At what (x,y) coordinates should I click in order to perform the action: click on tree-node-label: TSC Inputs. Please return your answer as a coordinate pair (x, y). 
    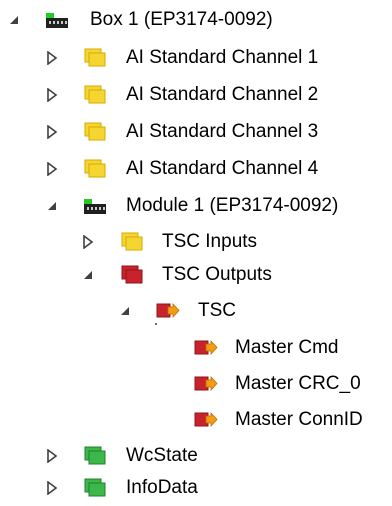
    Looking at the image, I should click on (210, 241).